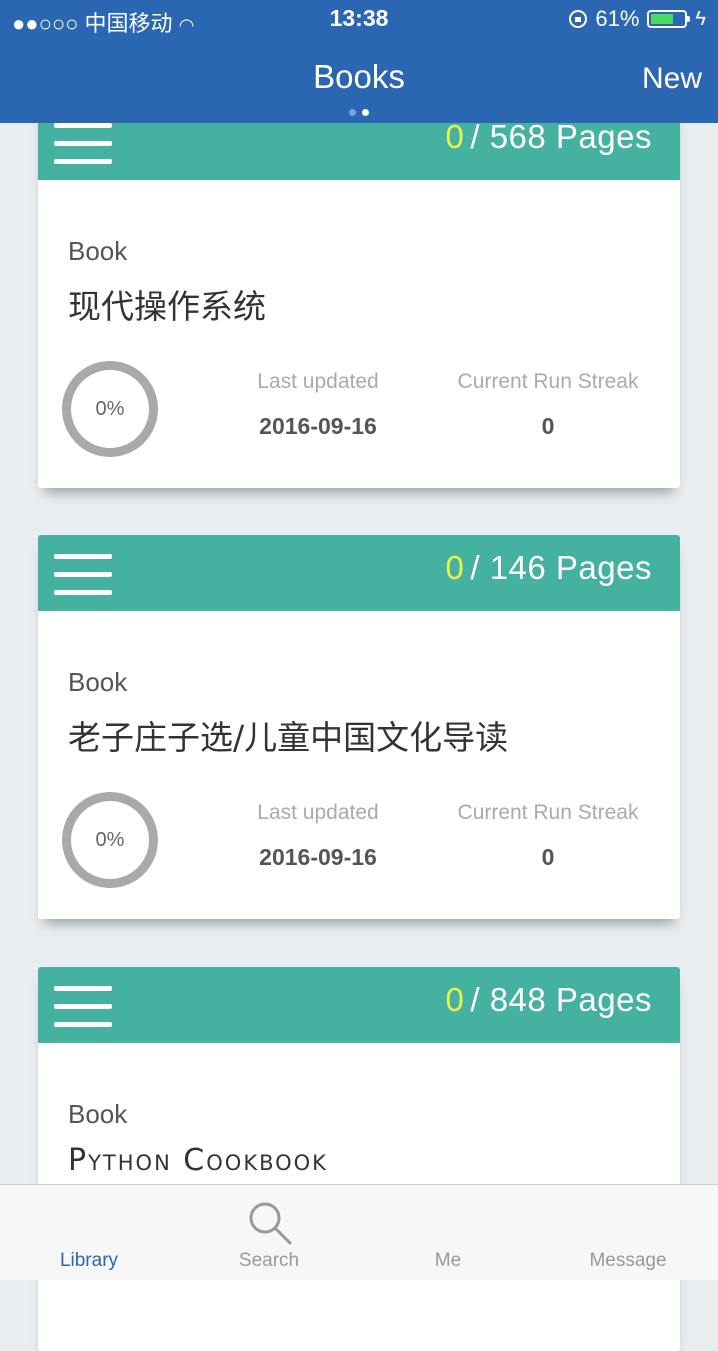 This screenshot has height=1351, width=718. I want to click on total-pages: / 146 Pages, so click(561, 567).